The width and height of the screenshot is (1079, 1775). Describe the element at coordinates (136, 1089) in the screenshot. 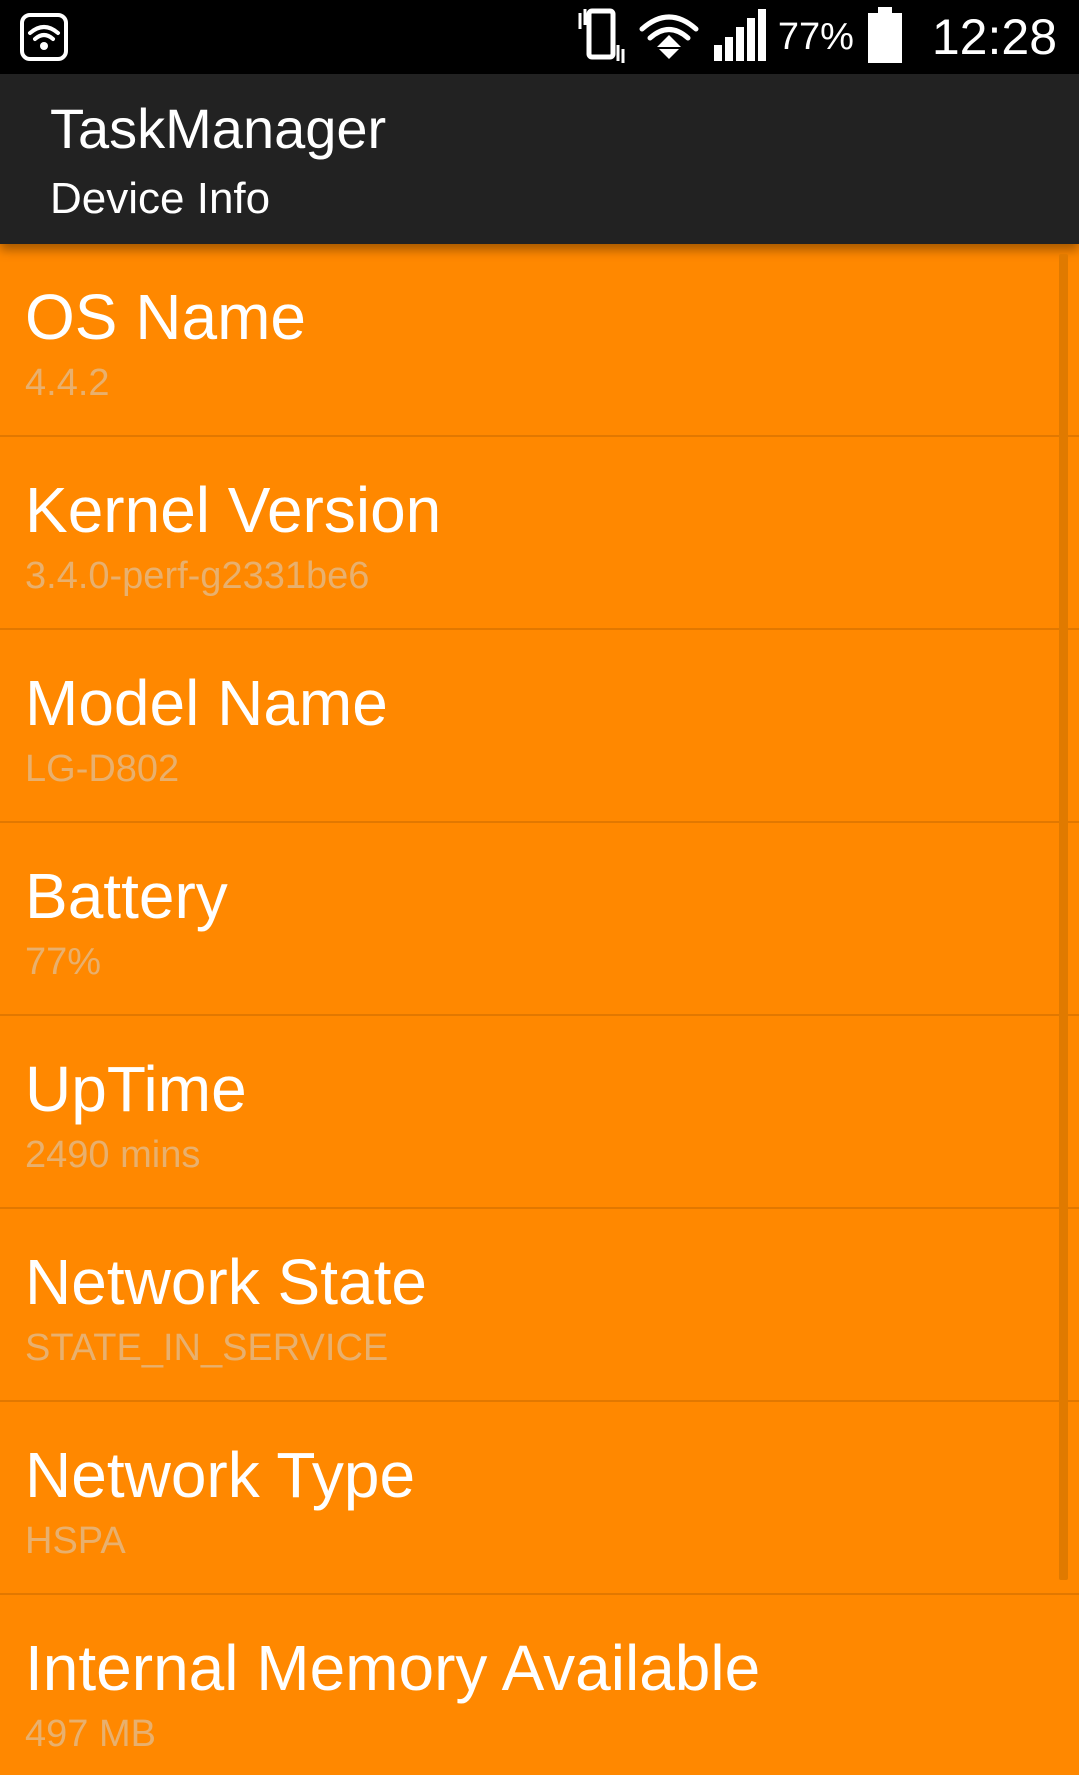

I see `item-title: UpTime` at that location.